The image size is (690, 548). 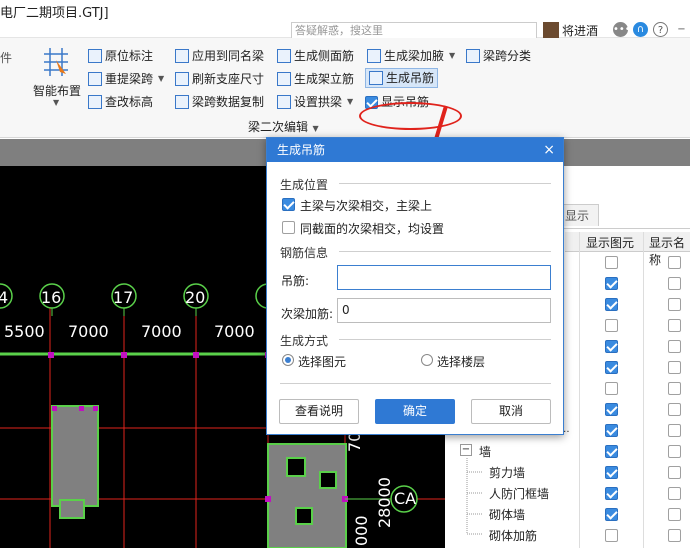 What do you see at coordinates (288, 227) in the screenshot?
I see `same-section-checkbox` at bounding box center [288, 227].